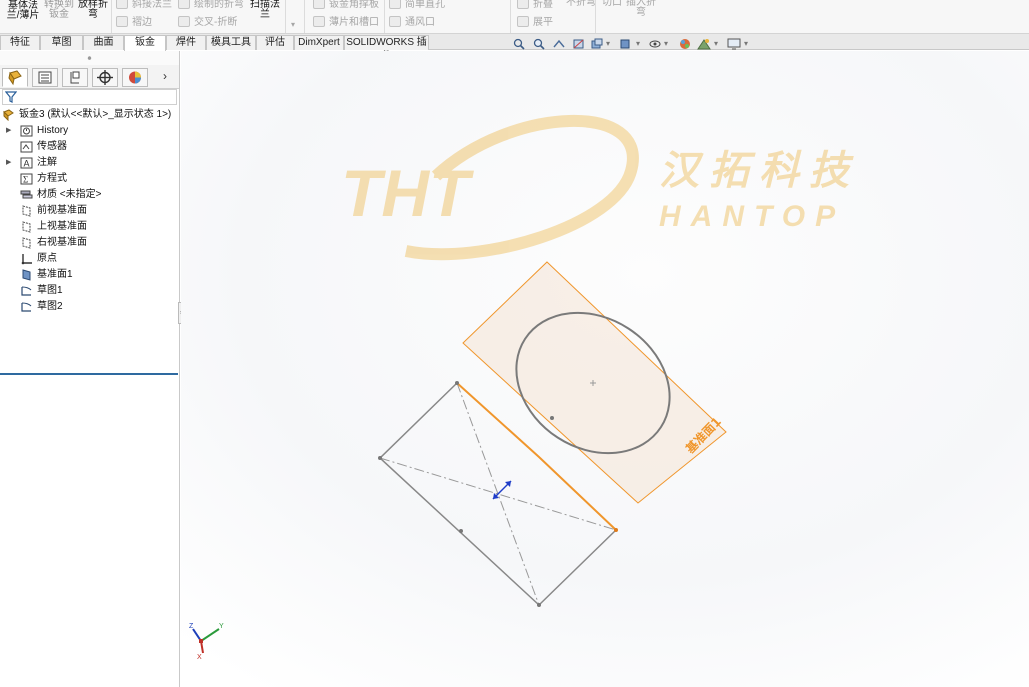 This screenshot has height=687, width=1029. I want to click on miter-flange-icon, so click(122, 4).